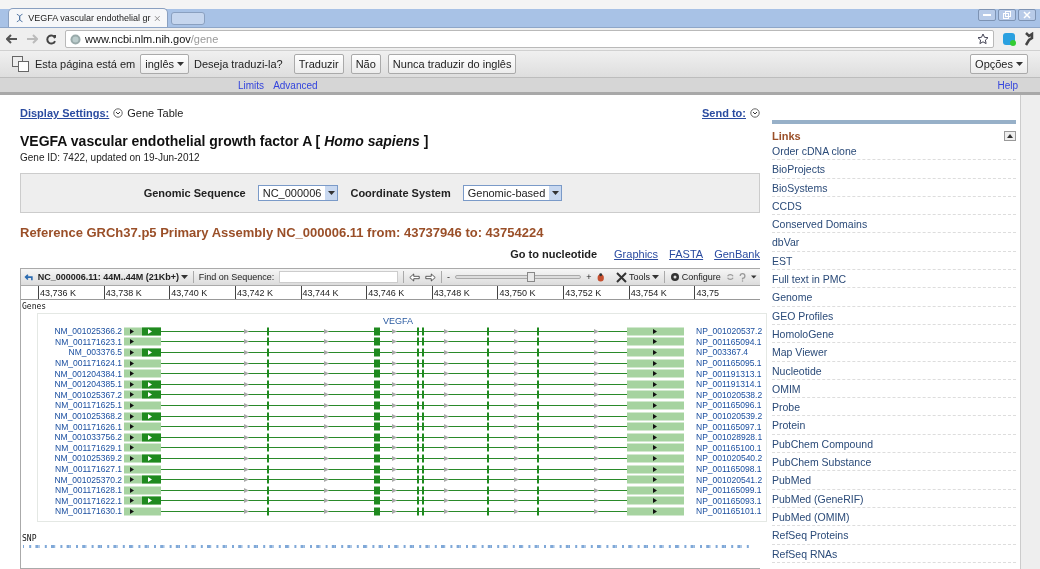  I want to click on transcript-label: NM_001025369.2, so click(81, 458).